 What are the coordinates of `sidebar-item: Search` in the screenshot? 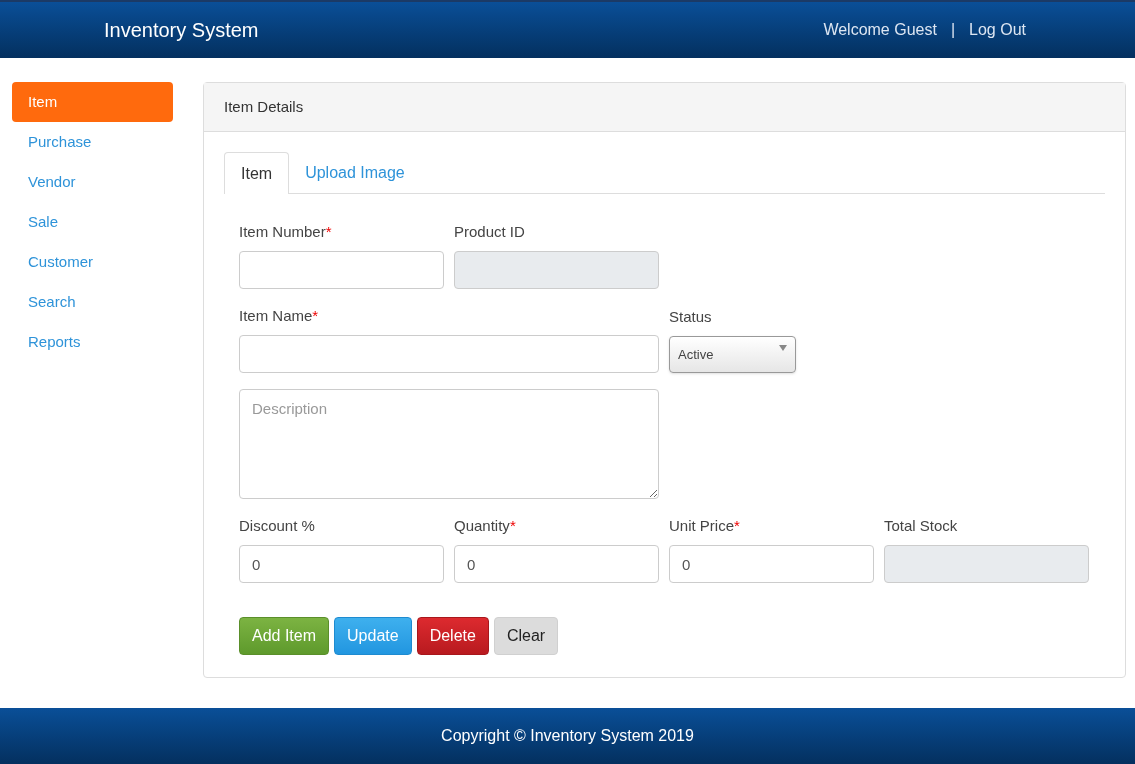 It's located at (92, 302).